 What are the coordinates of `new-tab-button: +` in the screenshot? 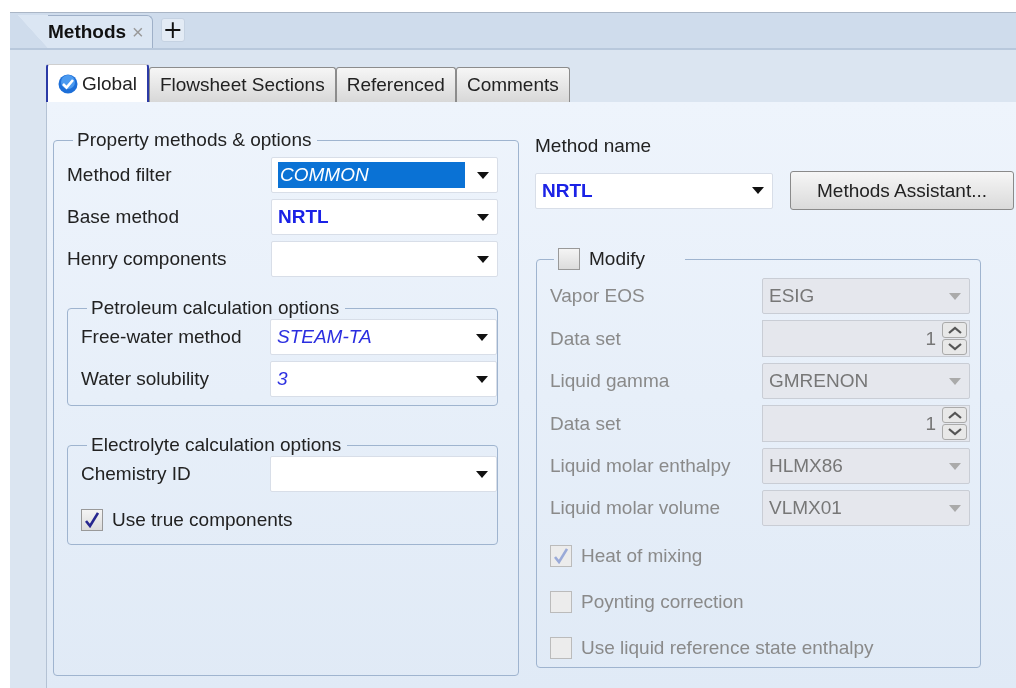 It's located at (172, 29).